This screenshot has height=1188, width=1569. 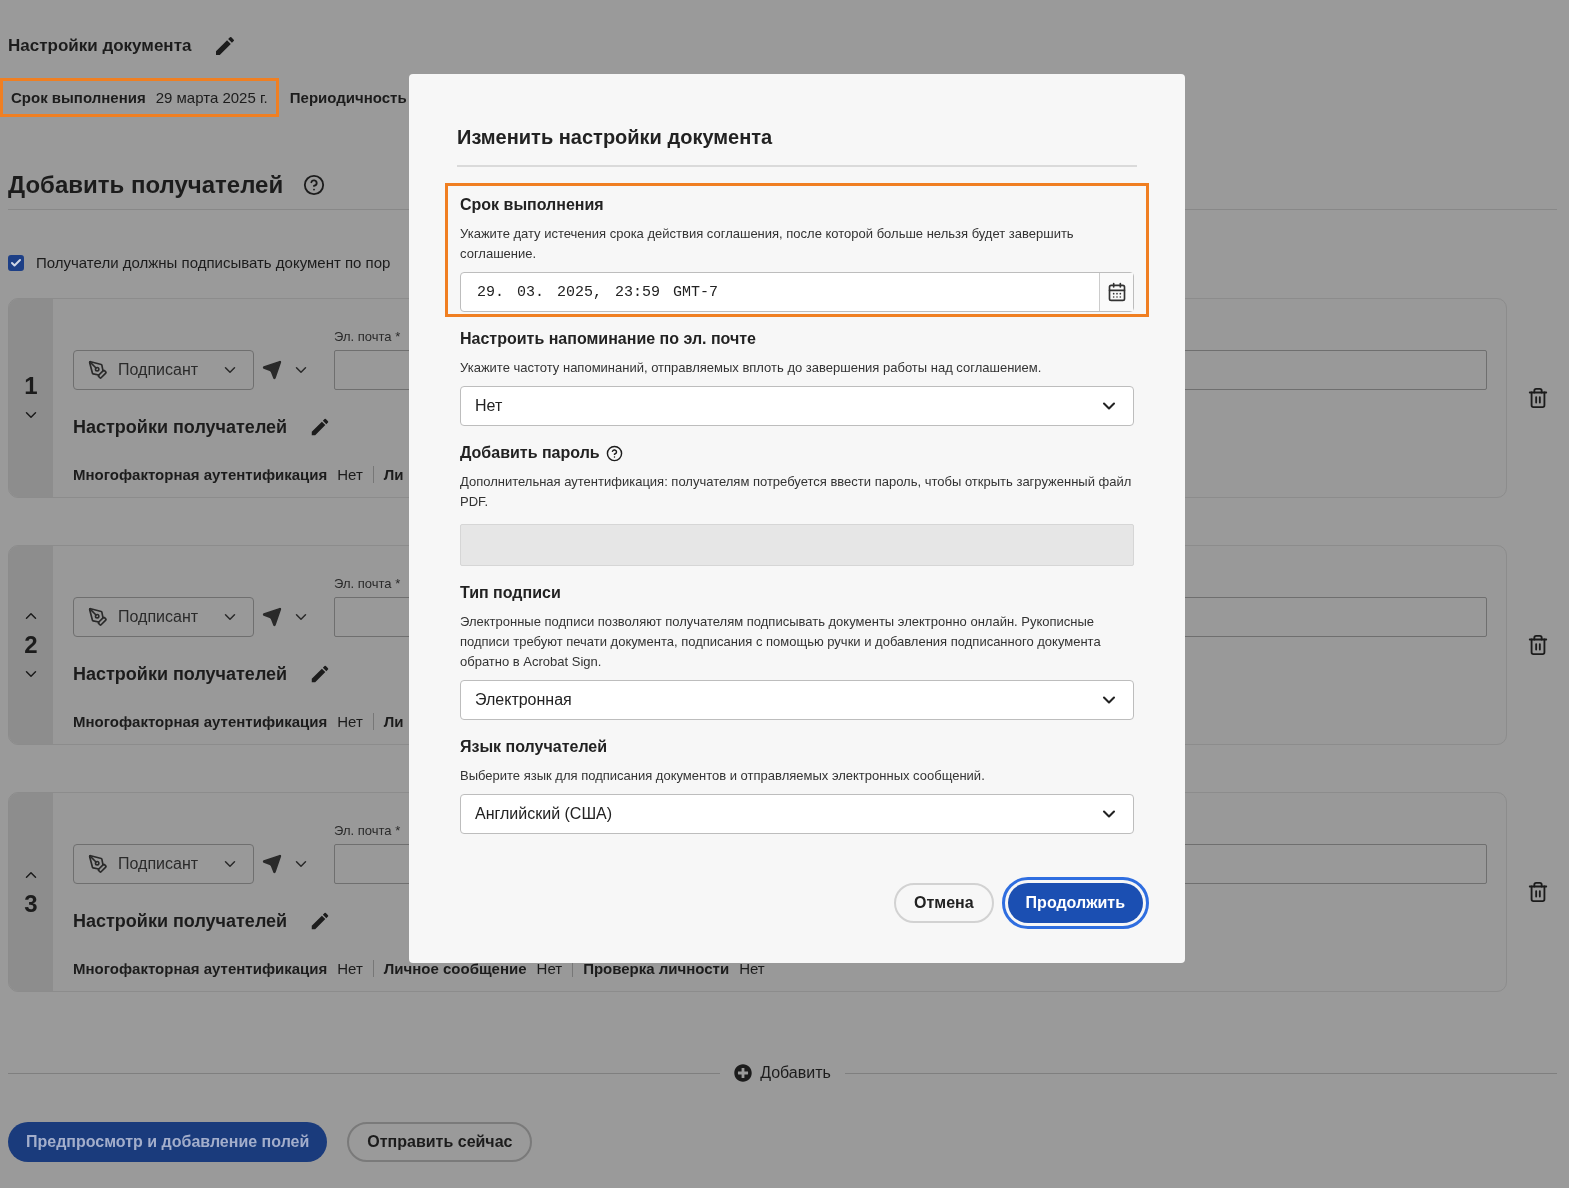 What do you see at coordinates (782, 1073) in the screenshot?
I see `add-button: Добавить` at bounding box center [782, 1073].